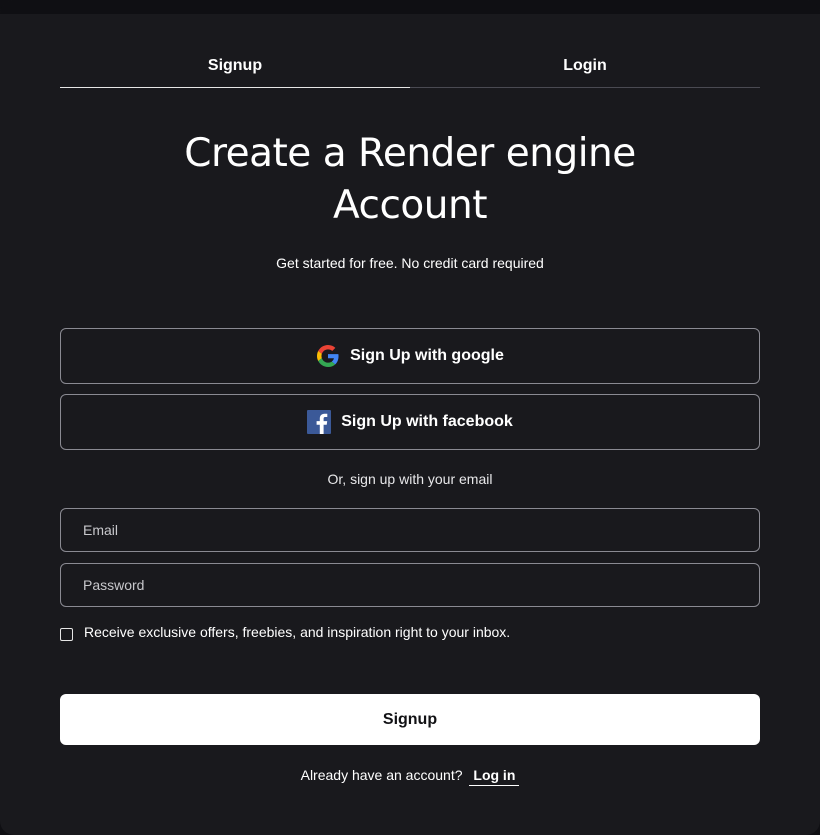  Describe the element at coordinates (427, 421) in the screenshot. I see `facebook-signup-label: Sign Up with facebook` at that location.